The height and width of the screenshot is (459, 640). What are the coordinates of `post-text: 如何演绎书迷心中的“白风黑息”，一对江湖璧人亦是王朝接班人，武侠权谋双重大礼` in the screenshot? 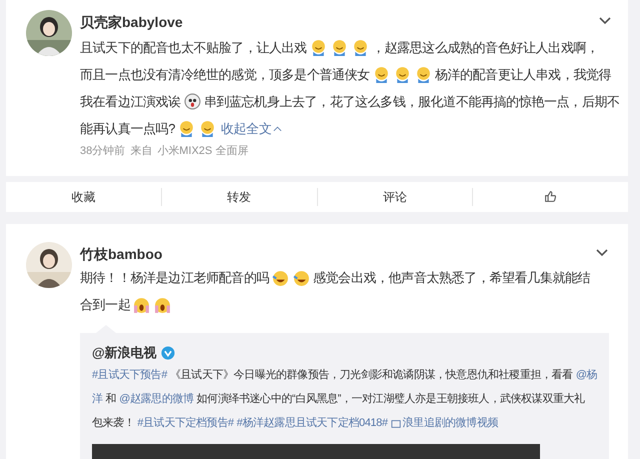 It's located at (390, 400).